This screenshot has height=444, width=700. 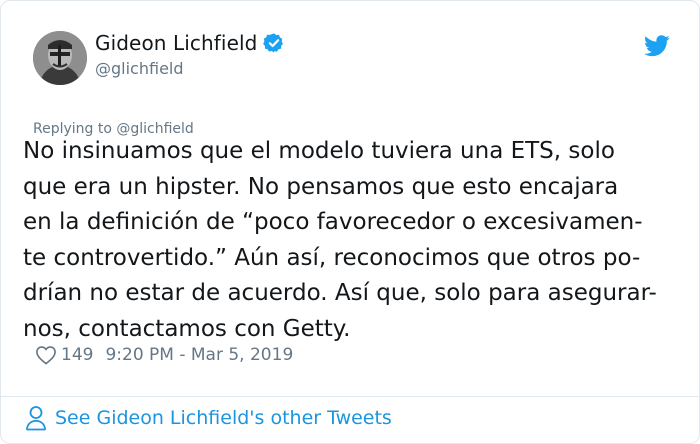 What do you see at coordinates (139, 68) in the screenshot?
I see `author-handle: @glichfield` at bounding box center [139, 68].